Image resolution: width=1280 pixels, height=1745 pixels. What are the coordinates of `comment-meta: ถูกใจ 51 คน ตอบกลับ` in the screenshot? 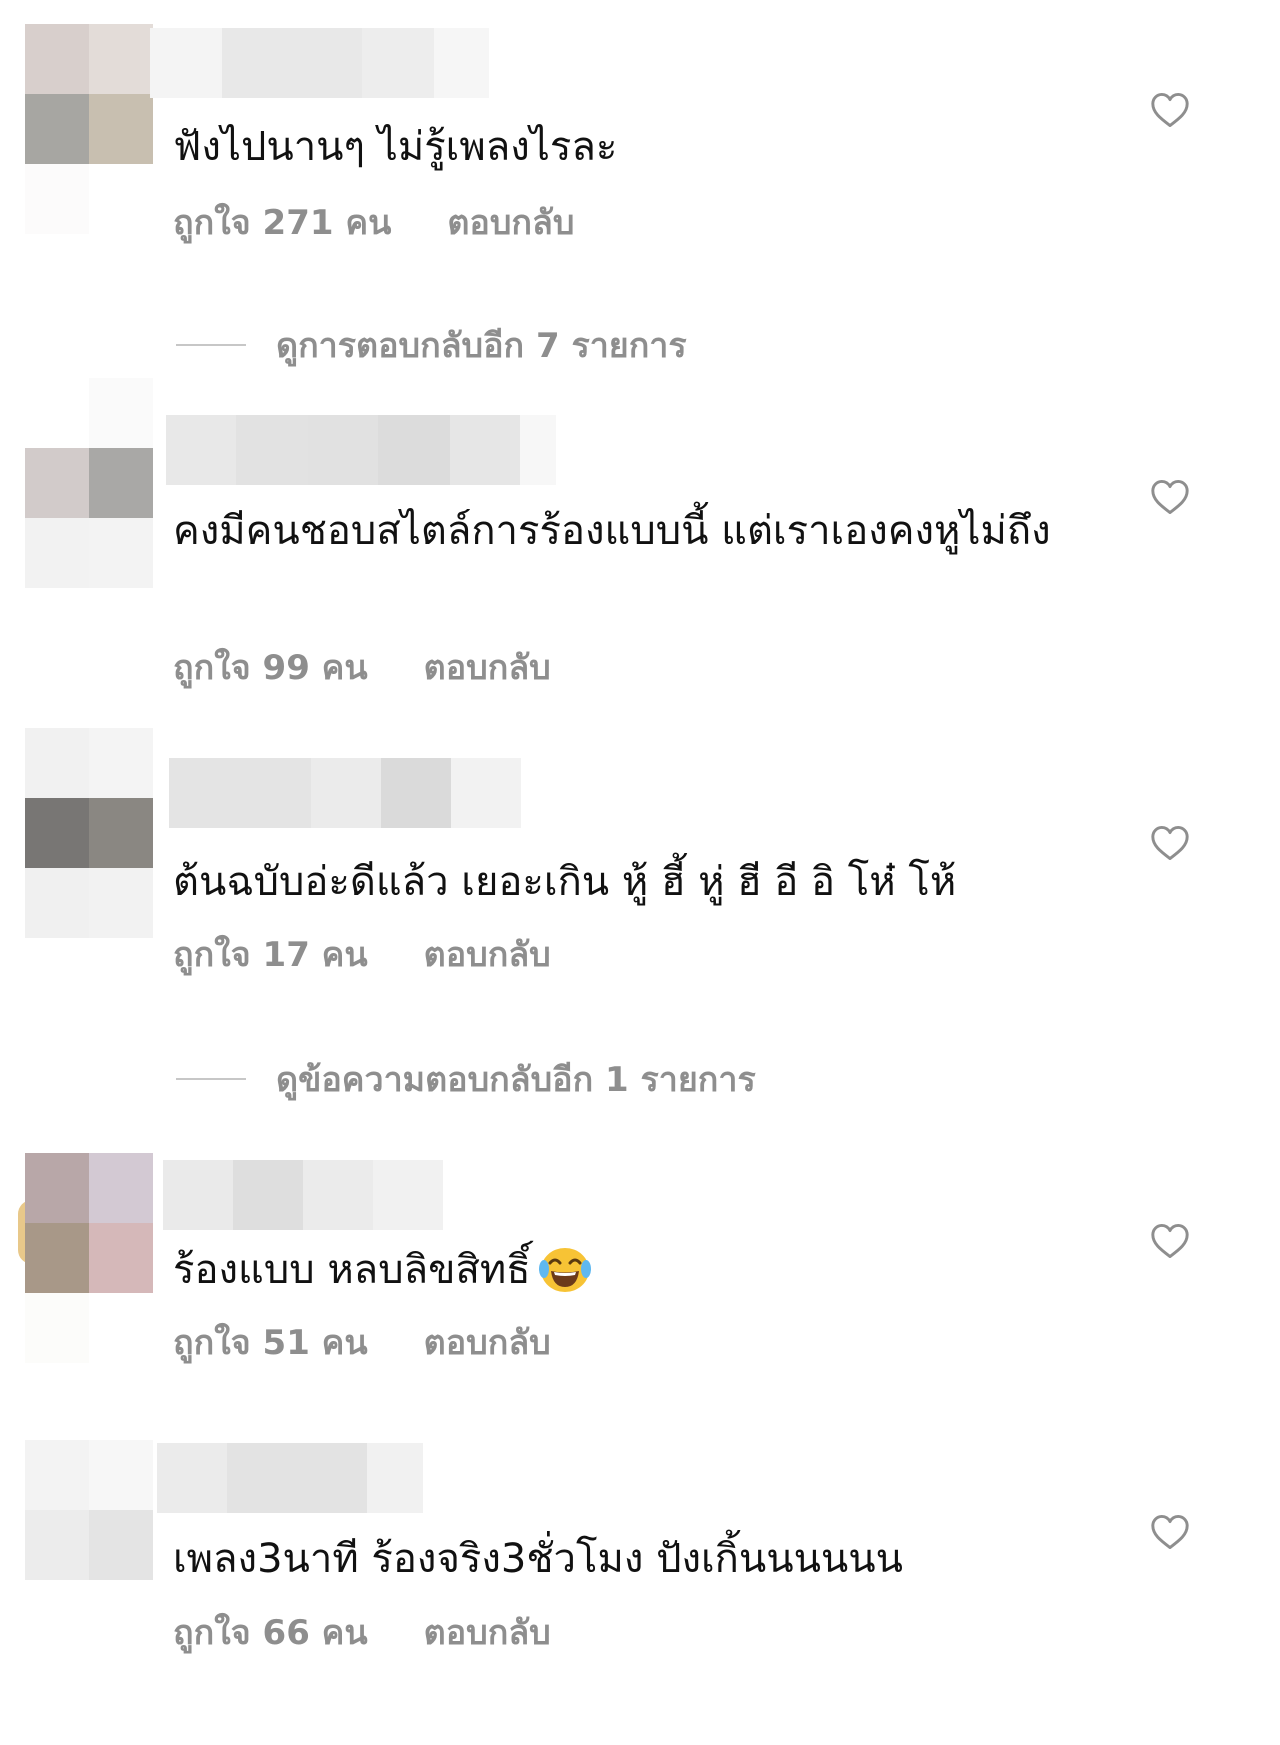 It's located at (362, 1343).